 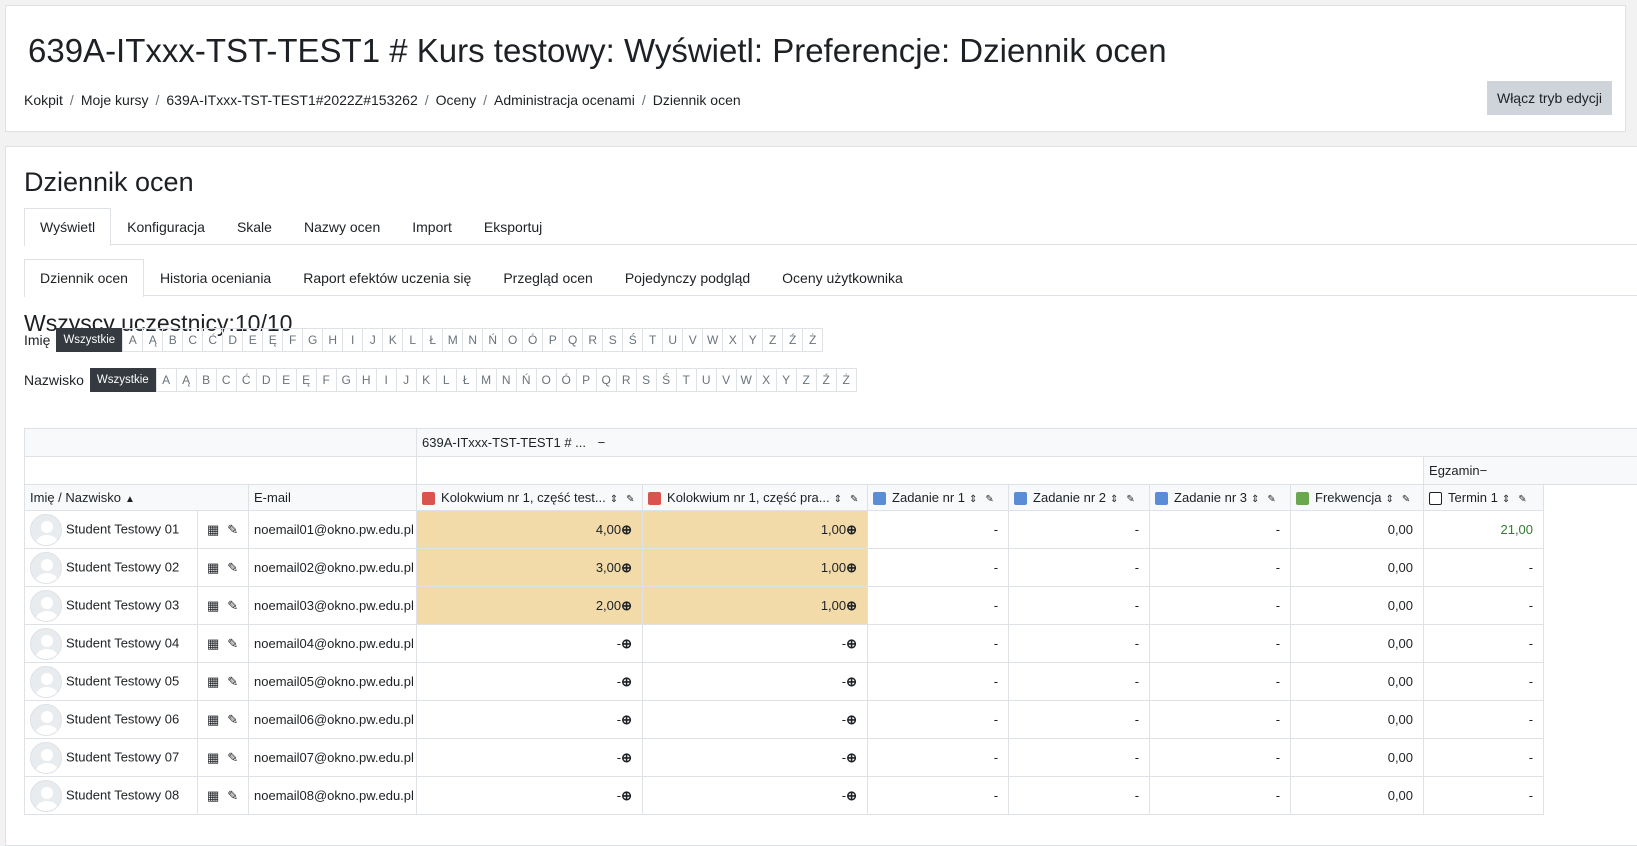 What do you see at coordinates (346, 380) in the screenshot?
I see `lastname-letter-button: G` at bounding box center [346, 380].